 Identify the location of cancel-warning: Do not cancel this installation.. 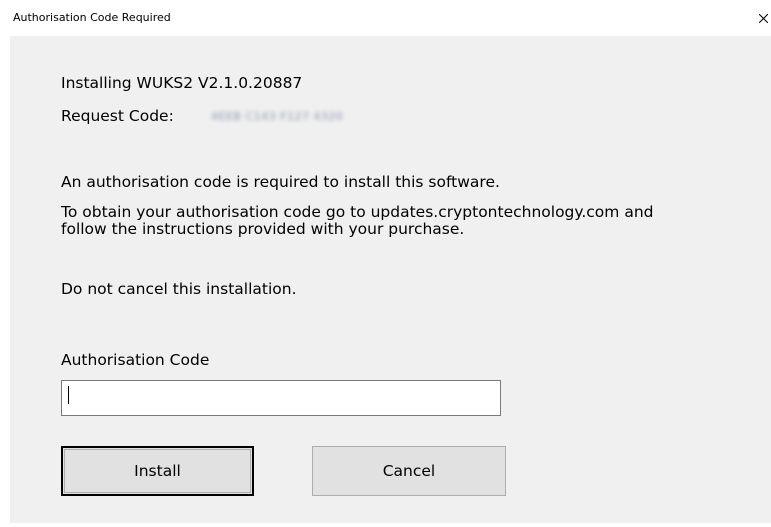
(179, 289).